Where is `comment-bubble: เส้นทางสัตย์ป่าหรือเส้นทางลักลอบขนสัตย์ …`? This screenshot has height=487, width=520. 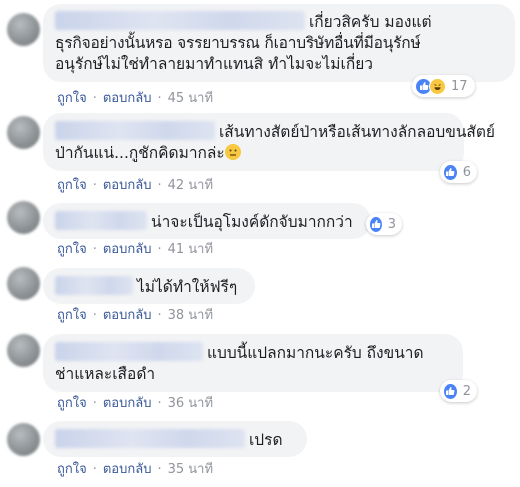 comment-bubble: เส้นทางสัตย์ป่าหรือเส้นทางลักลอบขนสัตย์ … is located at coordinates (269, 142).